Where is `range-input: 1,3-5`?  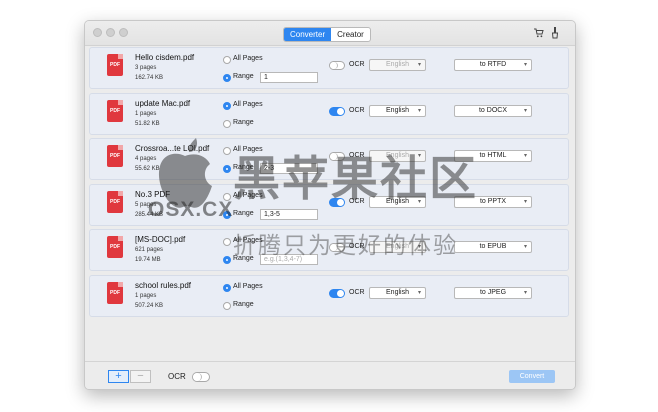
range-input: 1,3-5 is located at coordinates (289, 214).